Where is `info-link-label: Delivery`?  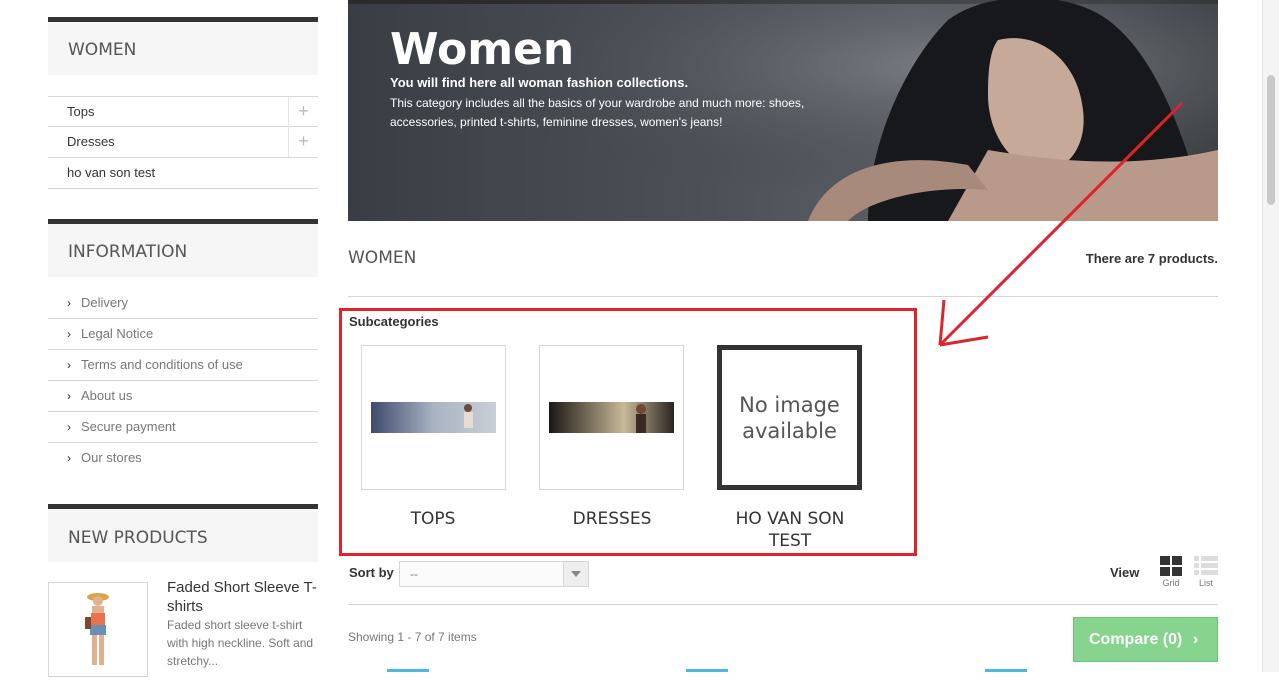 info-link-label: Delivery is located at coordinates (104, 302).